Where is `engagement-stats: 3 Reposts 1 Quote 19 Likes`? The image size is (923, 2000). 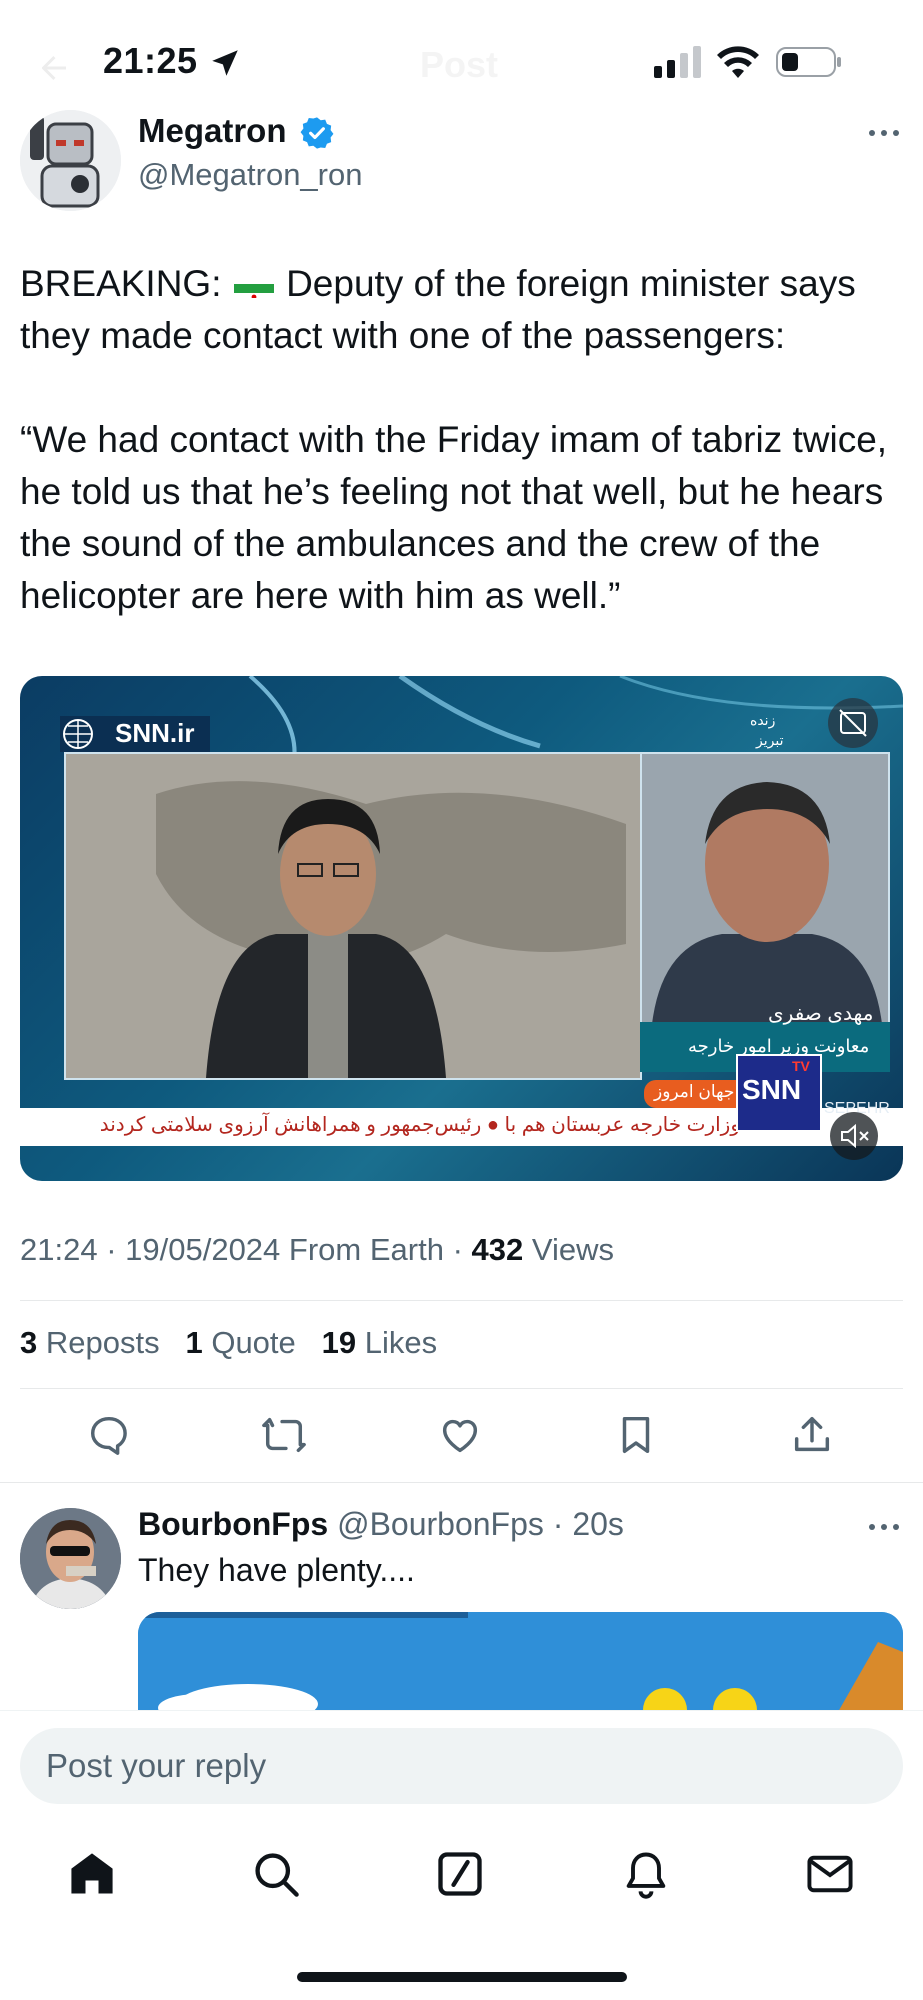 engagement-stats: 3 Reposts 1 Quote 19 Likes is located at coordinates (228, 1343).